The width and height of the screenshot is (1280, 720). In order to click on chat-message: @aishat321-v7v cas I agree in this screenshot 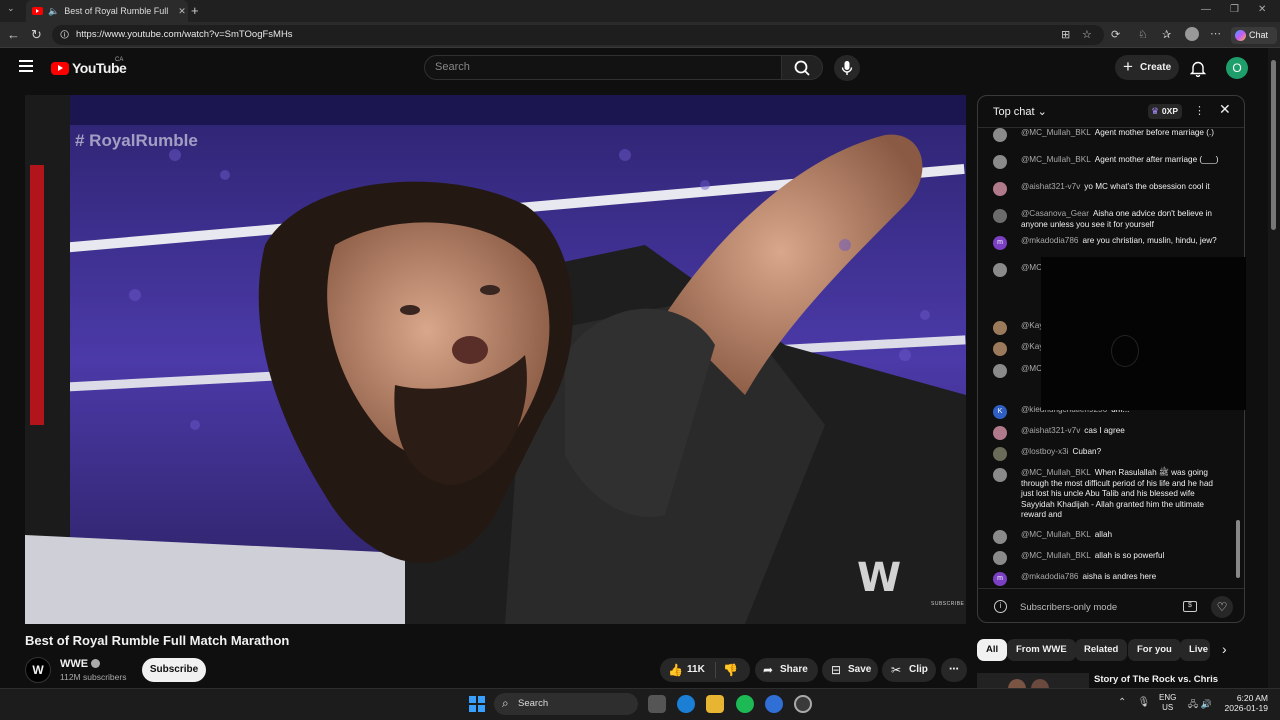, I will do `click(1107, 433)`.